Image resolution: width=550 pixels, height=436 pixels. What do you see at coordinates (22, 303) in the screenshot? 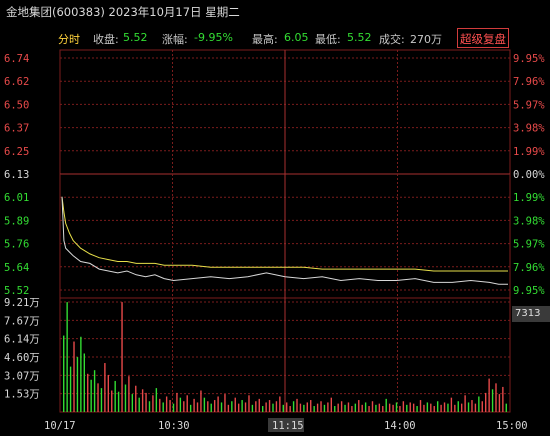
I see `volume-tick-label: 9.21万` at bounding box center [22, 303].